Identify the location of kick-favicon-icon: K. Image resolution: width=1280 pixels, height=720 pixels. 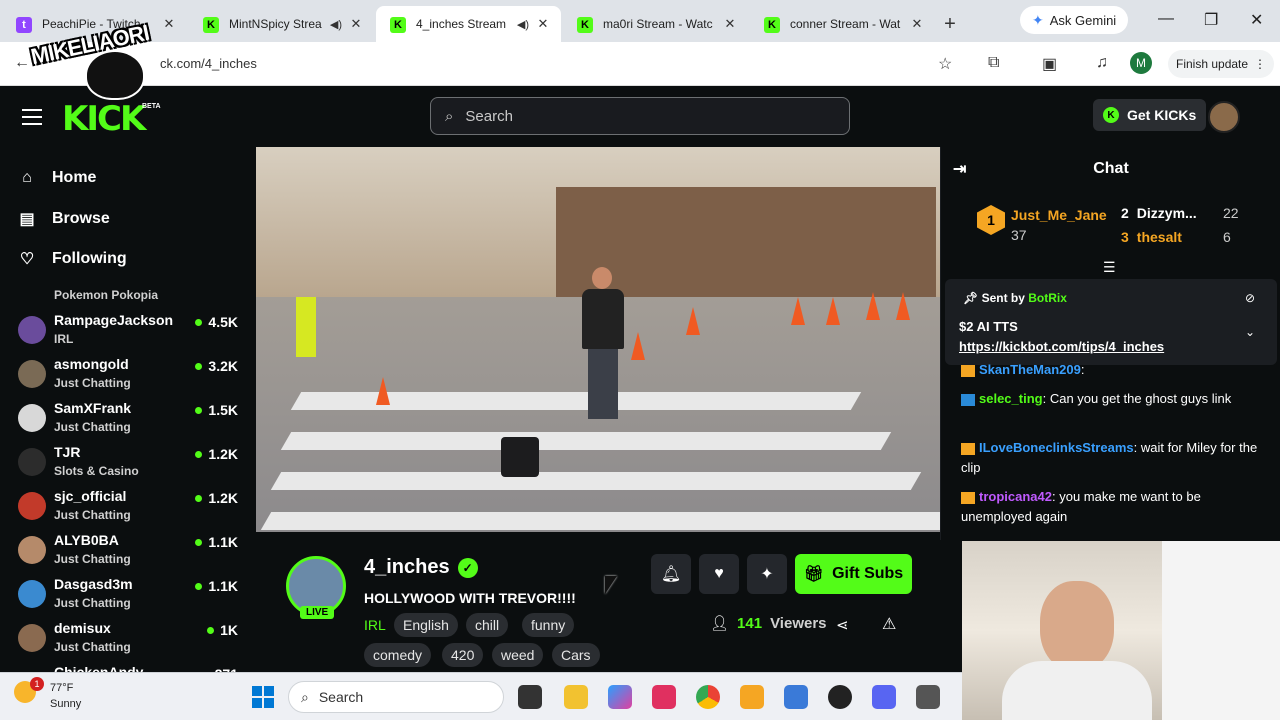
(585, 25).